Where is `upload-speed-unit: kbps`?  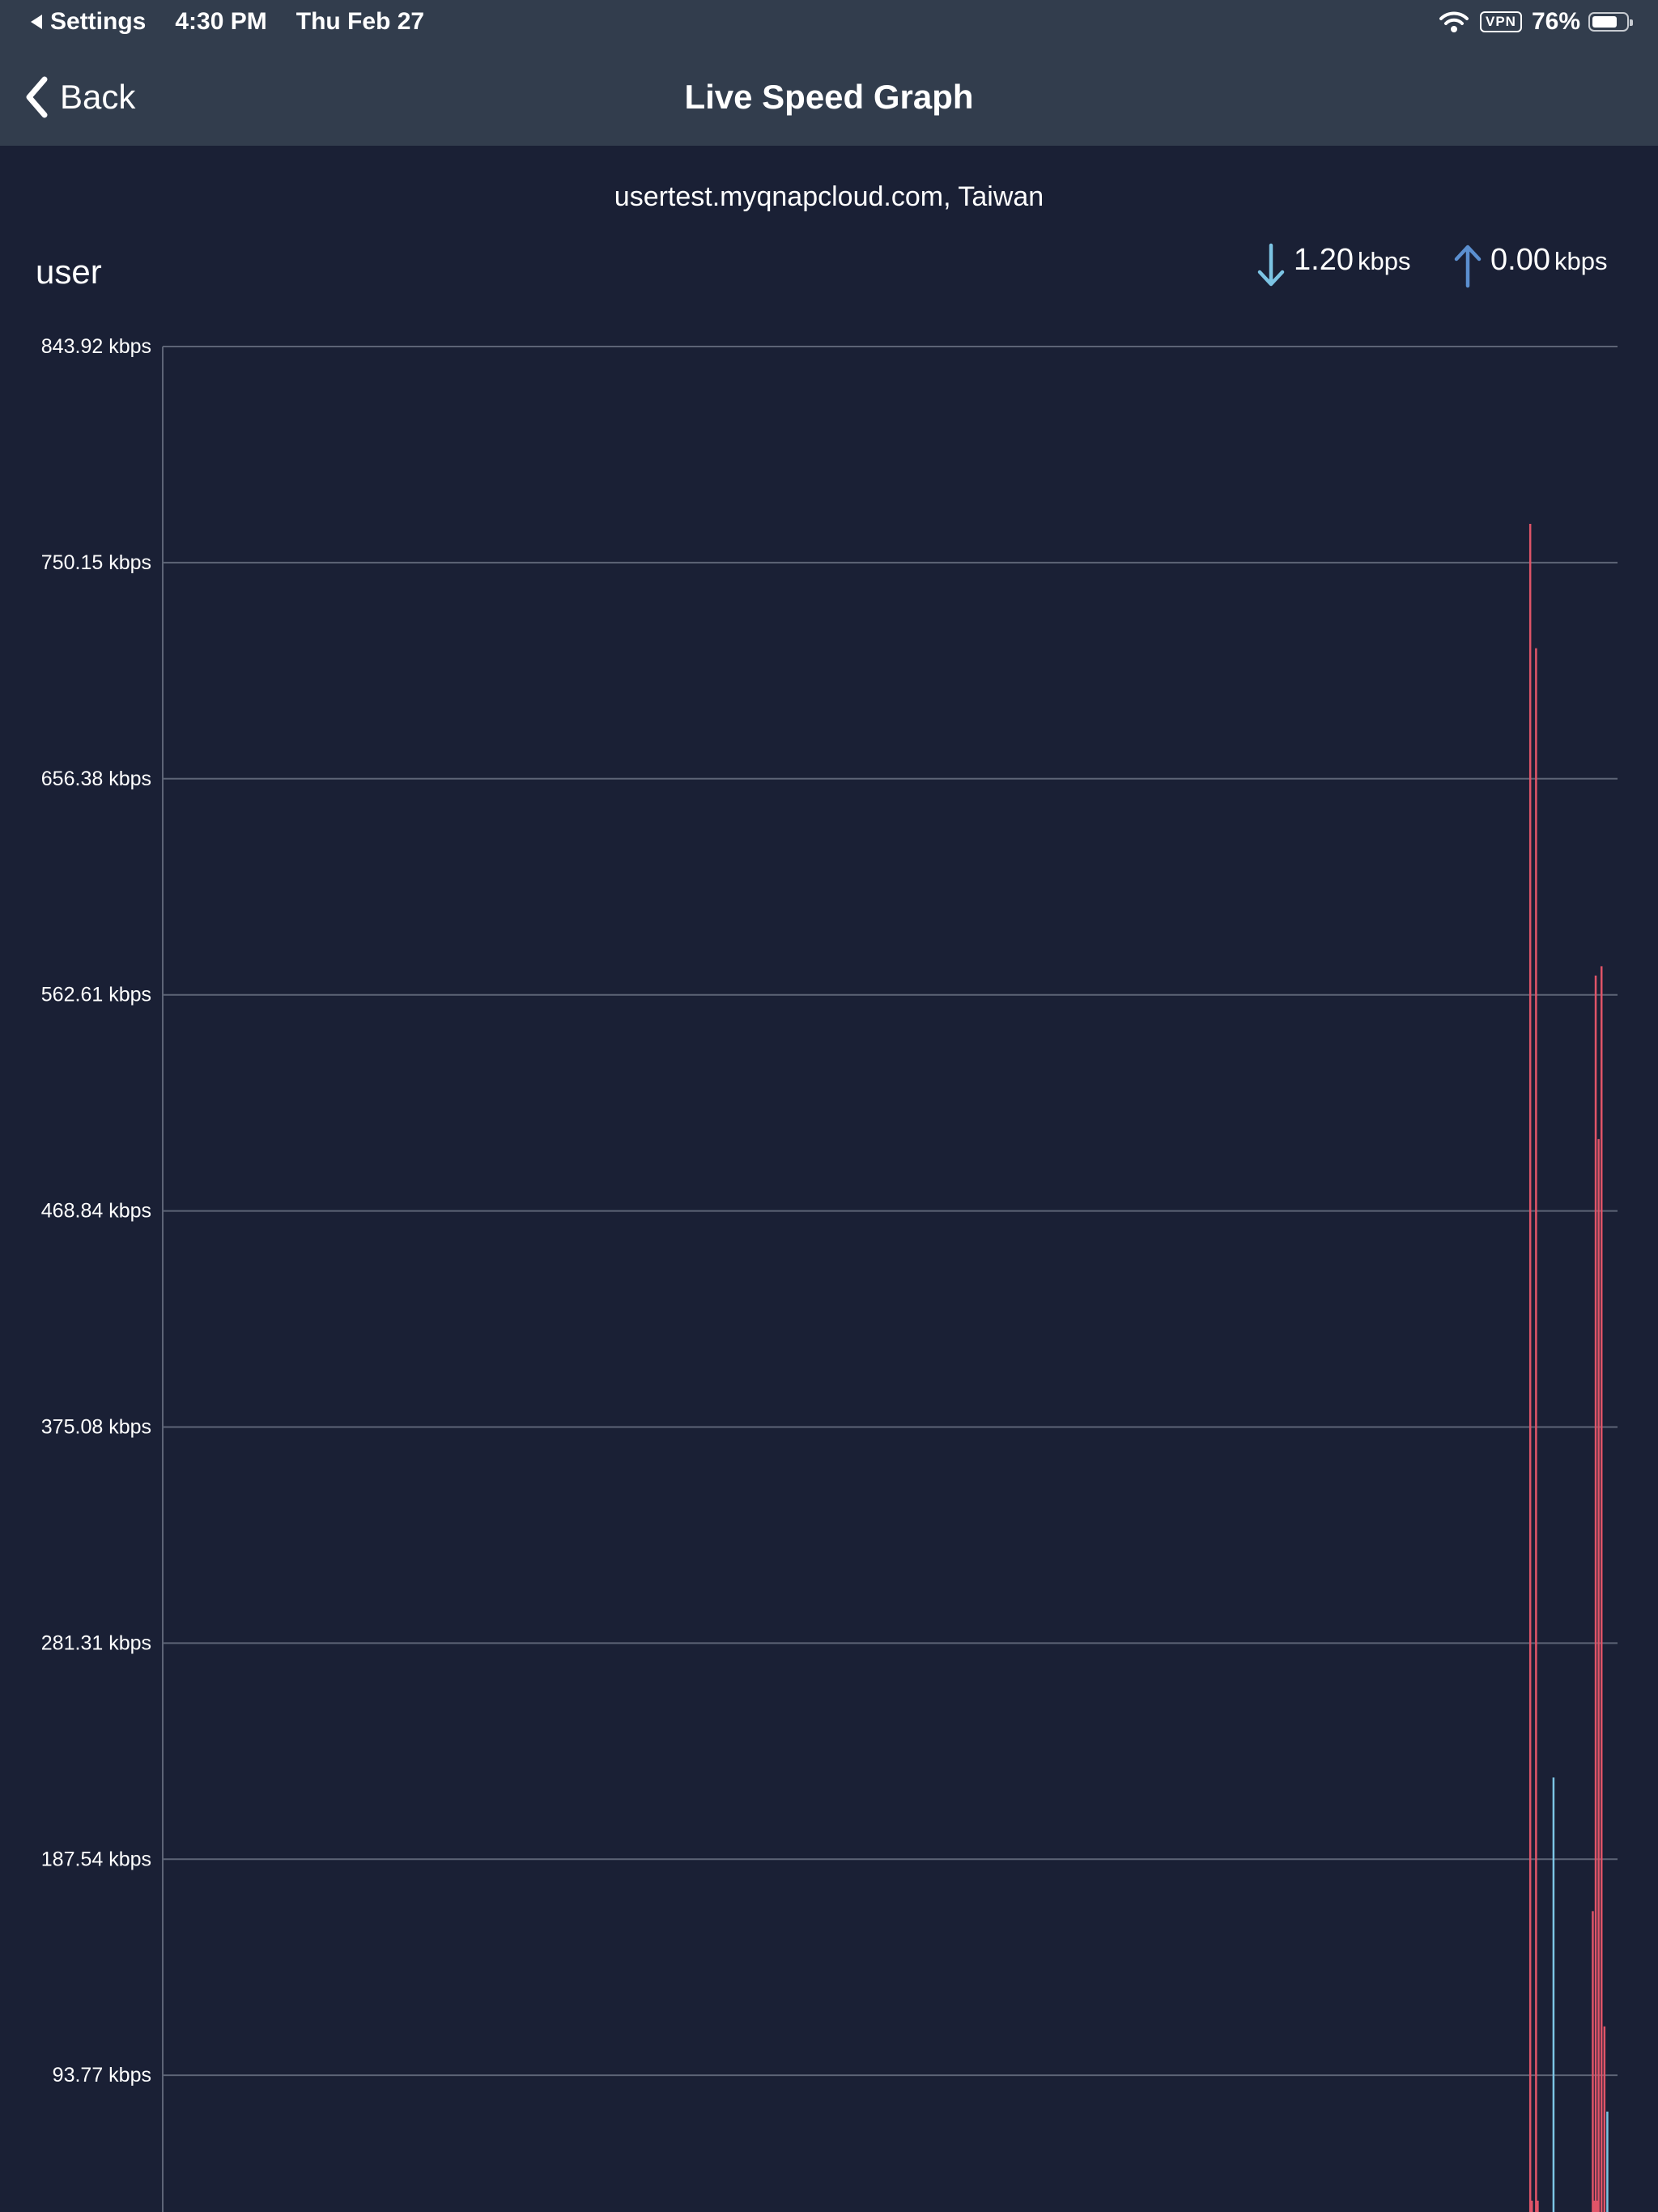 upload-speed-unit: kbps is located at coordinates (1581, 261).